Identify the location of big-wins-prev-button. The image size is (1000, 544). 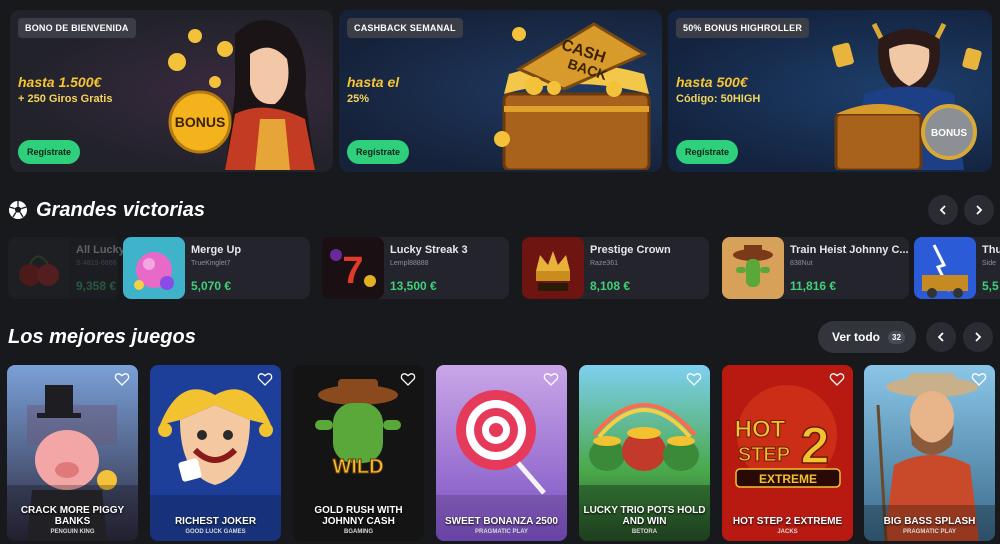
(943, 210).